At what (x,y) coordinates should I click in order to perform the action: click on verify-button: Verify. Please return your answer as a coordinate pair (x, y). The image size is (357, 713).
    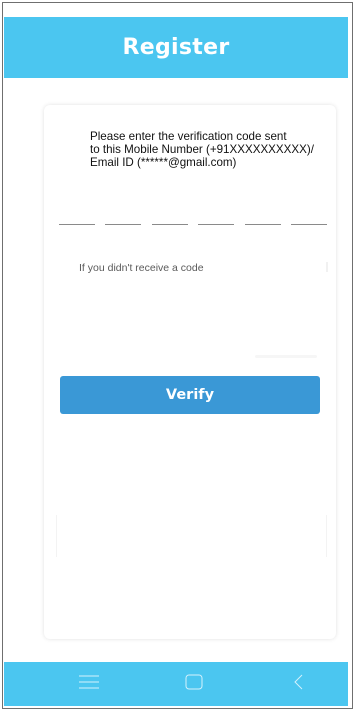
    Looking at the image, I should click on (190, 395).